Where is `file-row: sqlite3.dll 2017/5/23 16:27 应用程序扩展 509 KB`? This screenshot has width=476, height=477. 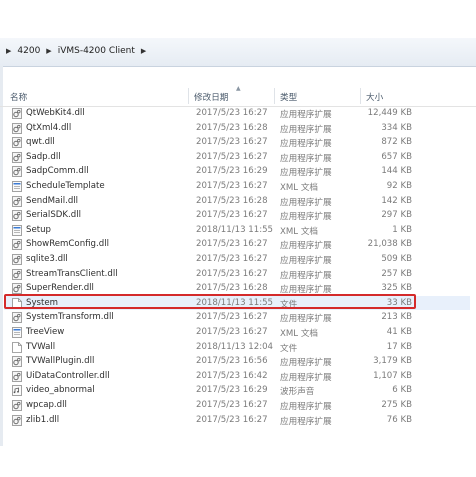 file-row: sqlite3.dll 2017/5/23 16:27 应用程序扩展 509 KB is located at coordinates (237, 259).